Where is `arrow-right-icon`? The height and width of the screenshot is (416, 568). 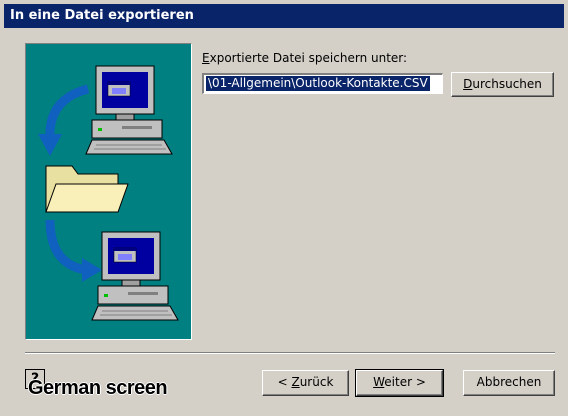
arrow-right-icon is located at coordinates (73, 250).